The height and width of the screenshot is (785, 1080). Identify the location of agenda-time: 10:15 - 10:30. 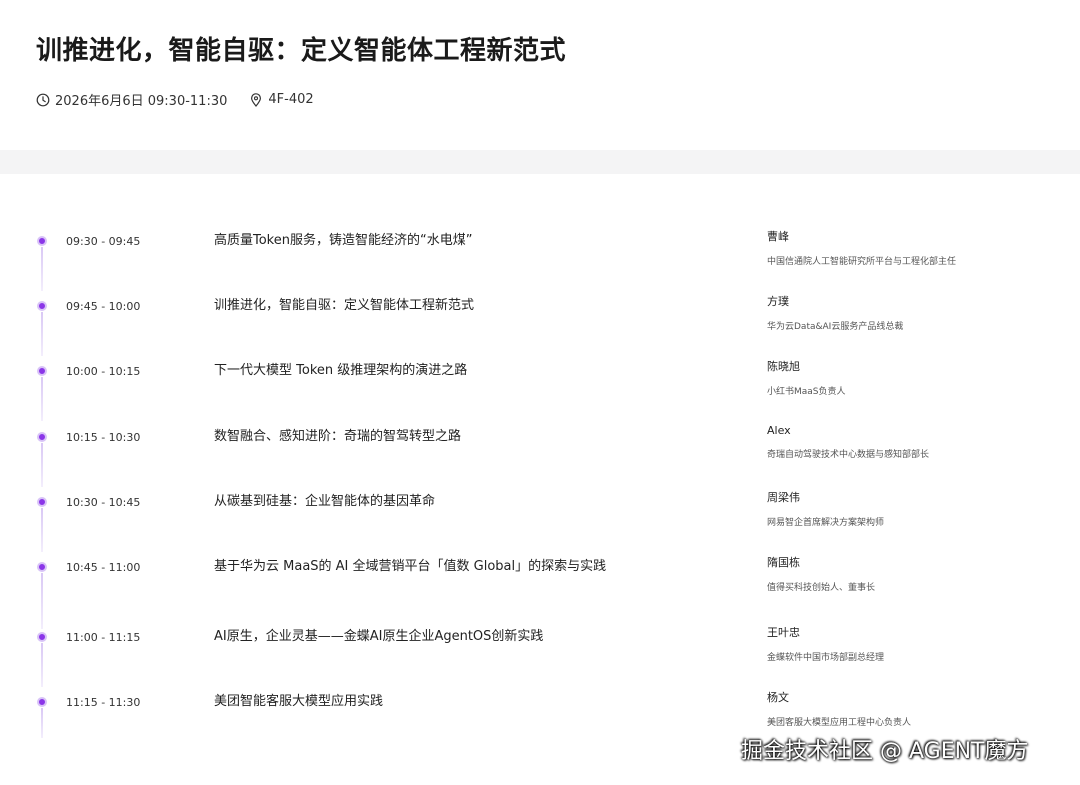
(103, 437).